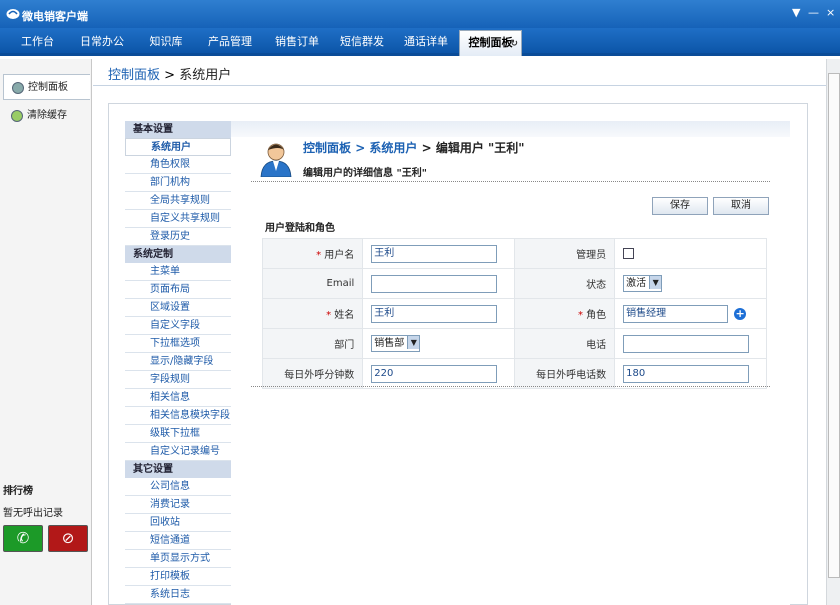  Describe the element at coordinates (680, 206) in the screenshot. I see `save-button: 保存` at that location.